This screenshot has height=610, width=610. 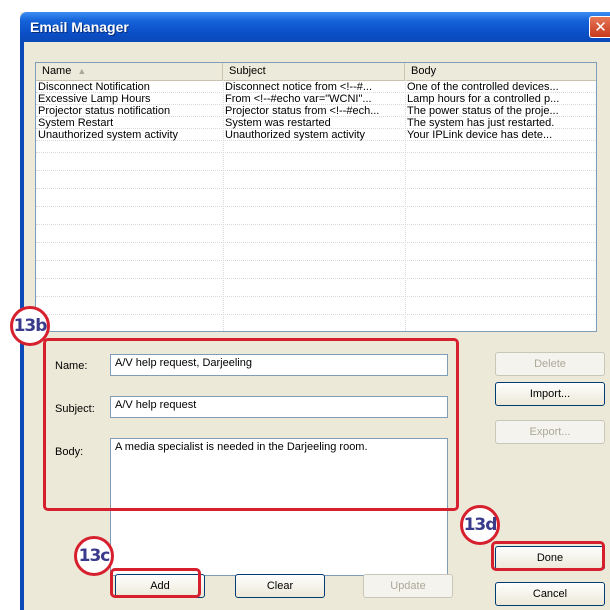 What do you see at coordinates (295, 135) in the screenshot?
I see `row-subject: Unauthorized system activity` at bounding box center [295, 135].